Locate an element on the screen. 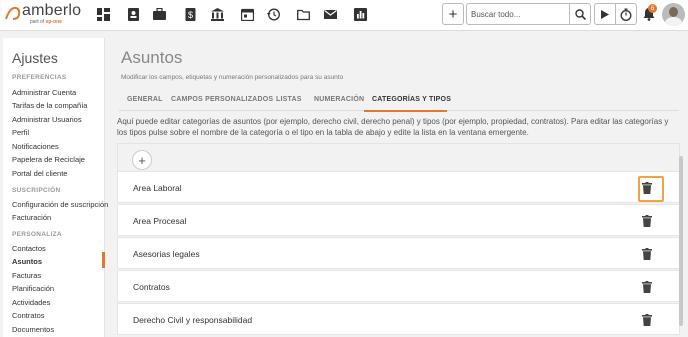 Image resolution: width=688 pixels, height=337 pixels. stopwatch-icon is located at coordinates (626, 14).